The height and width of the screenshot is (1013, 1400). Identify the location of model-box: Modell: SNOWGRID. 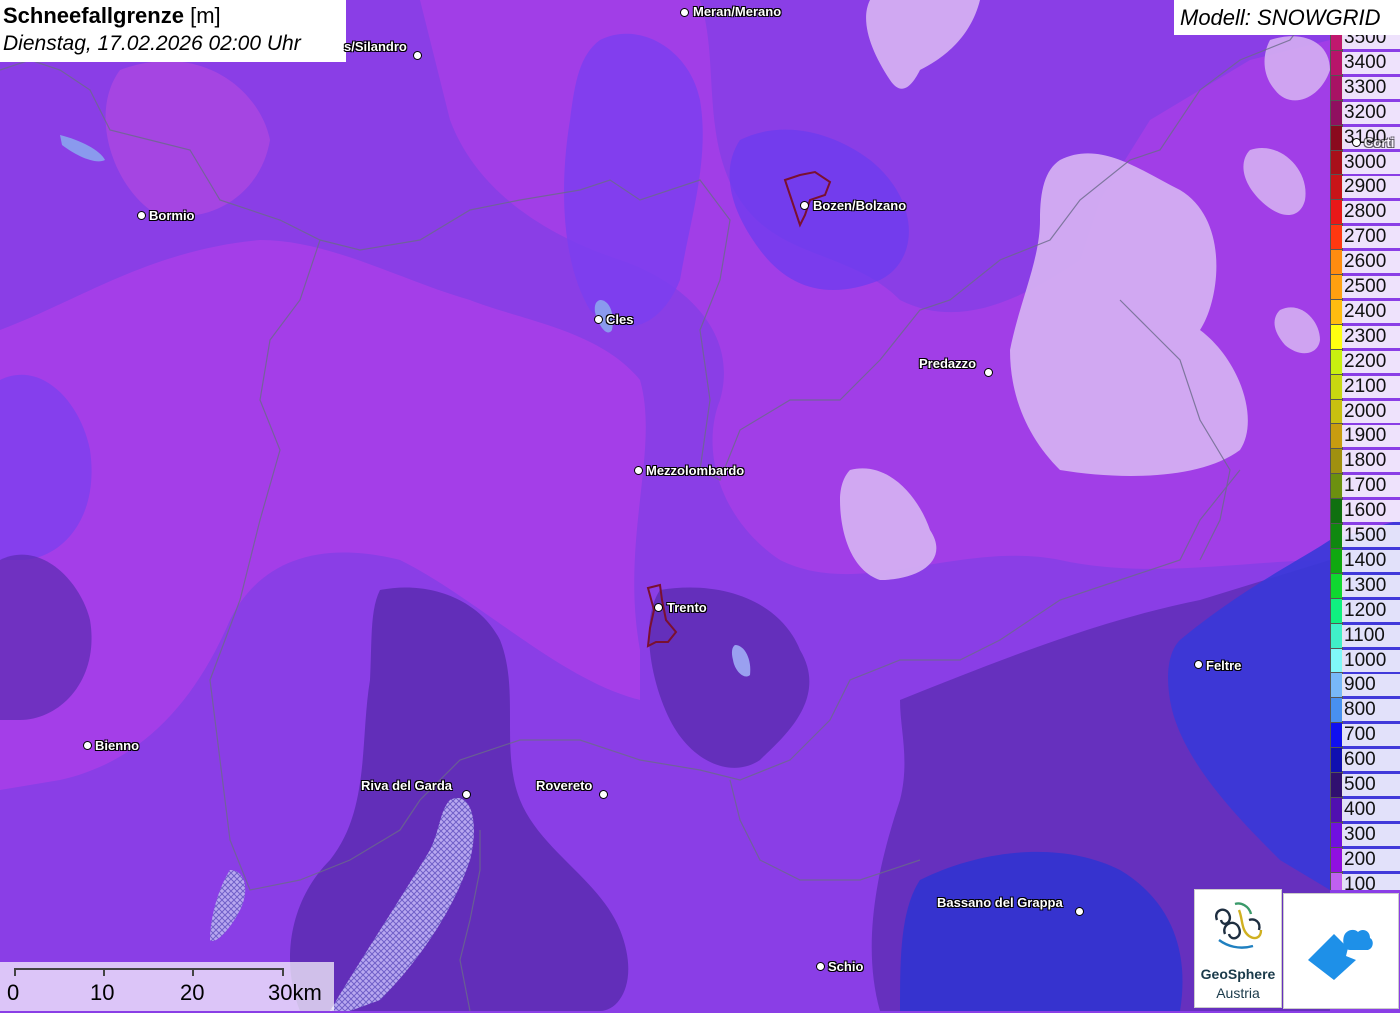
(1287, 17).